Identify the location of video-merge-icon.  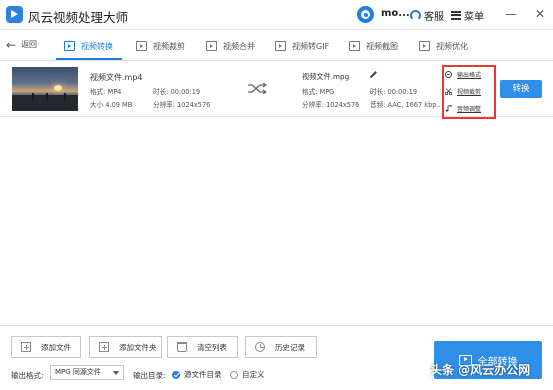
(211, 46).